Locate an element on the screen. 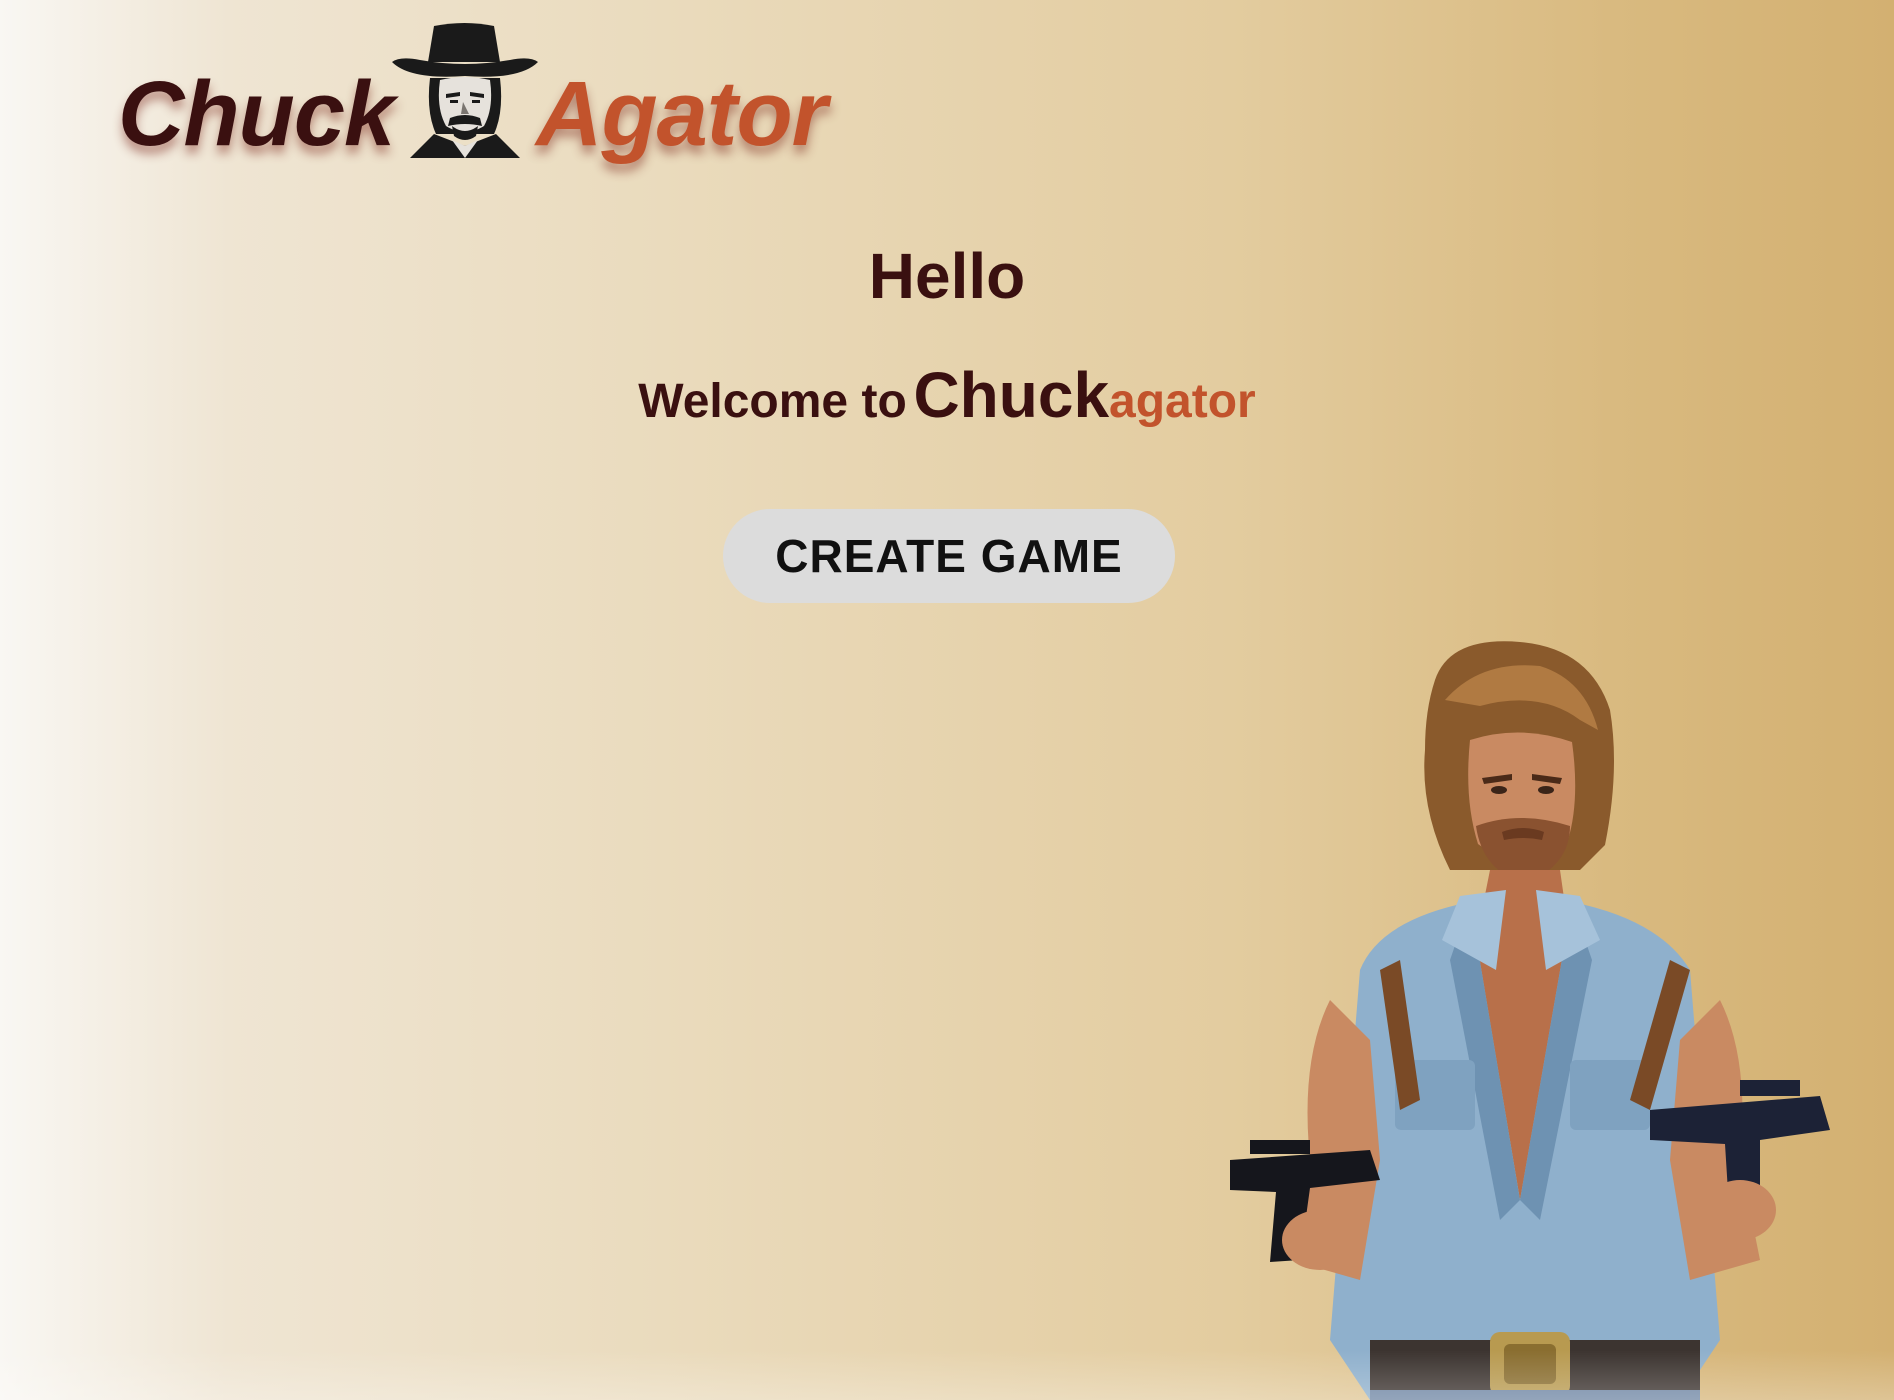 The width and height of the screenshot is (1894, 1400). welcome-brand-chuck: Chuck is located at coordinates (1011, 395).